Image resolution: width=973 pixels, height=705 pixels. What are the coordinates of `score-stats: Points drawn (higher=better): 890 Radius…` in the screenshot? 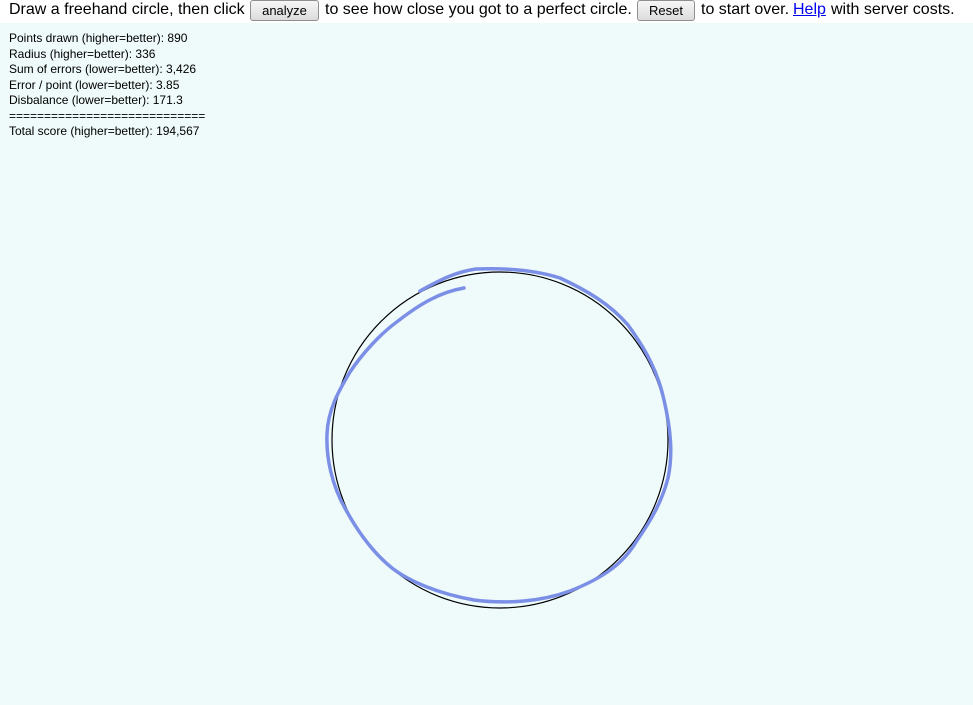 It's located at (107, 85).